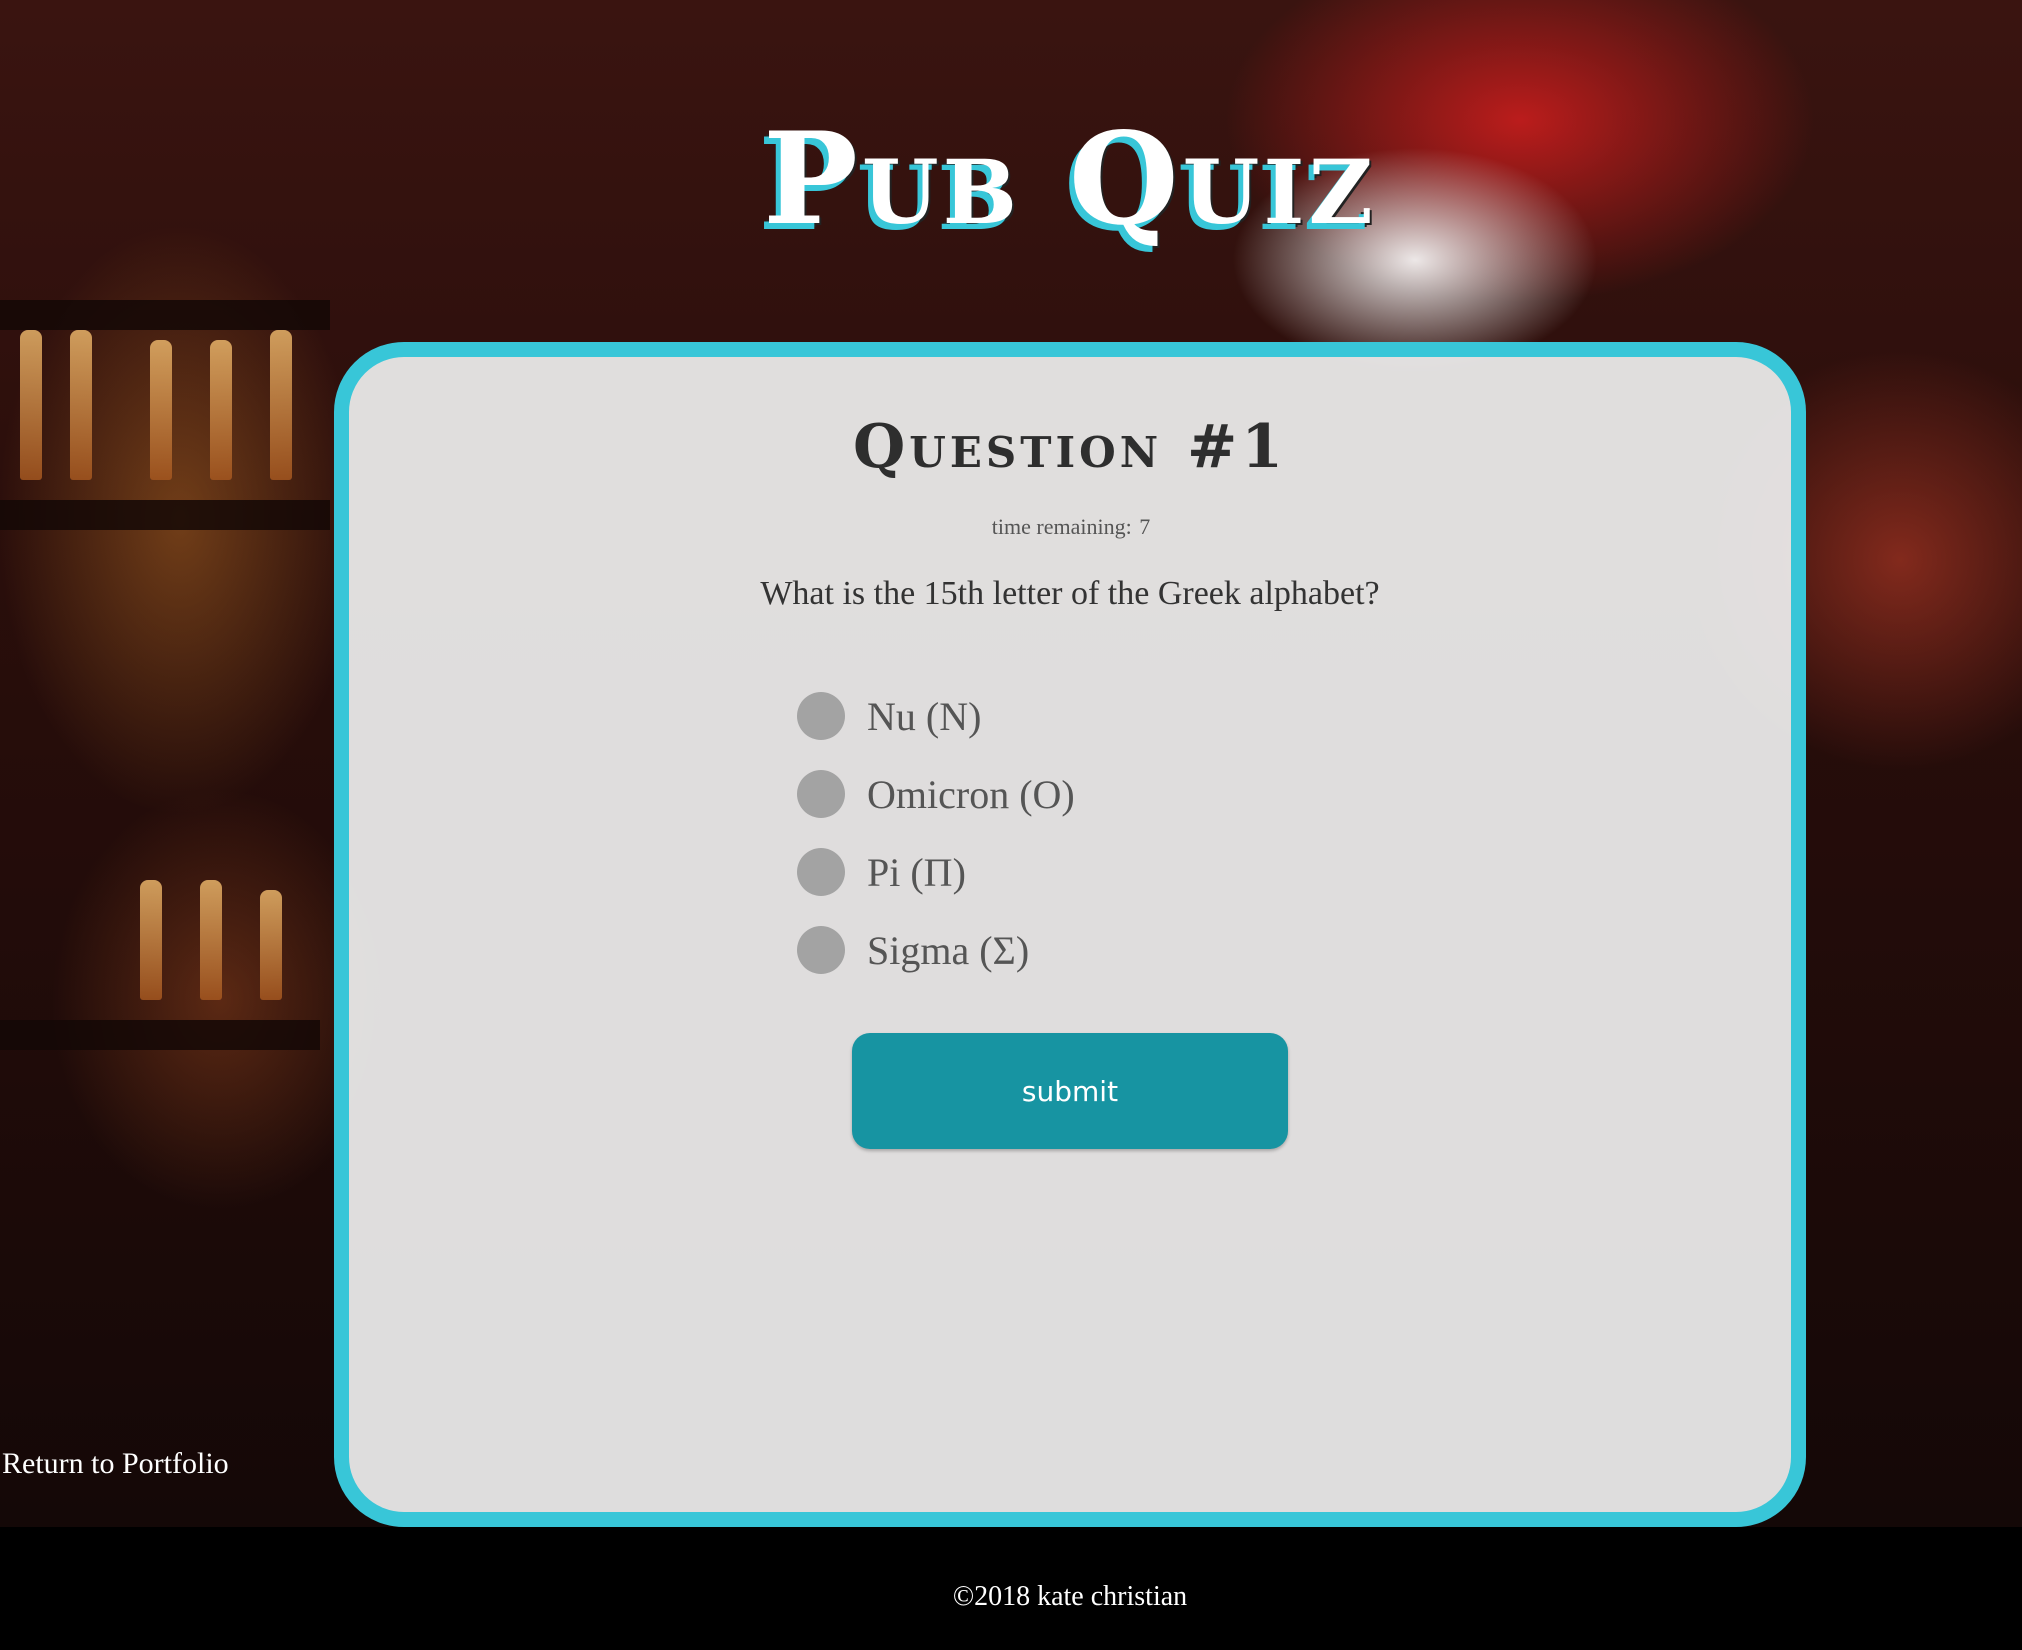 Image resolution: width=2022 pixels, height=1650 pixels. Describe the element at coordinates (1061, 526) in the screenshot. I see `timer-label: time remaining:` at that location.